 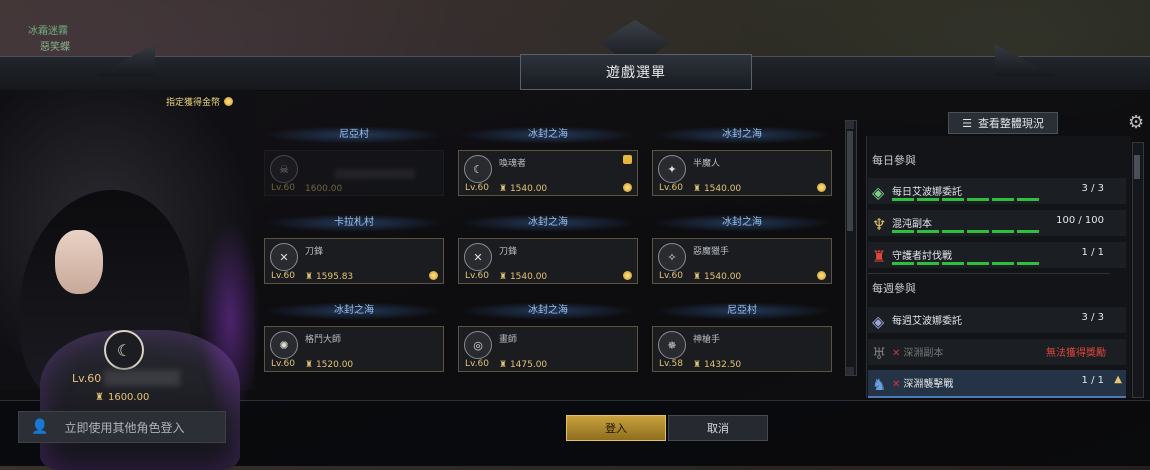 I want to click on epona-icon: ◈, so click(x=878, y=192).